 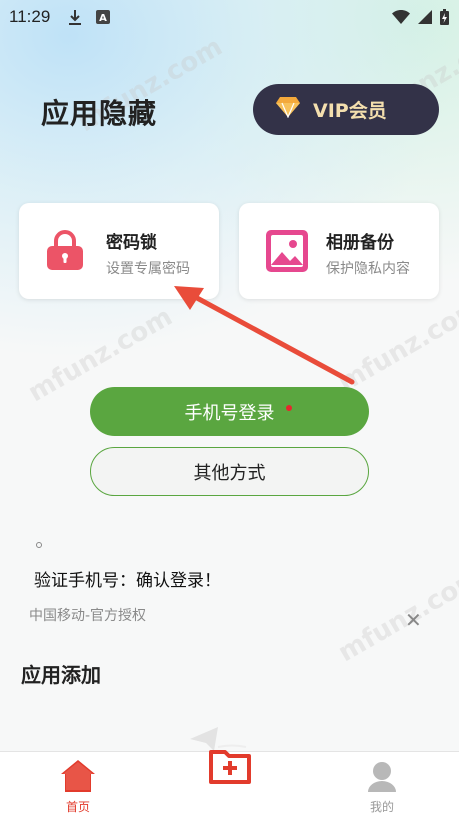 I want to click on add-folder-icon, so click(x=230, y=769).